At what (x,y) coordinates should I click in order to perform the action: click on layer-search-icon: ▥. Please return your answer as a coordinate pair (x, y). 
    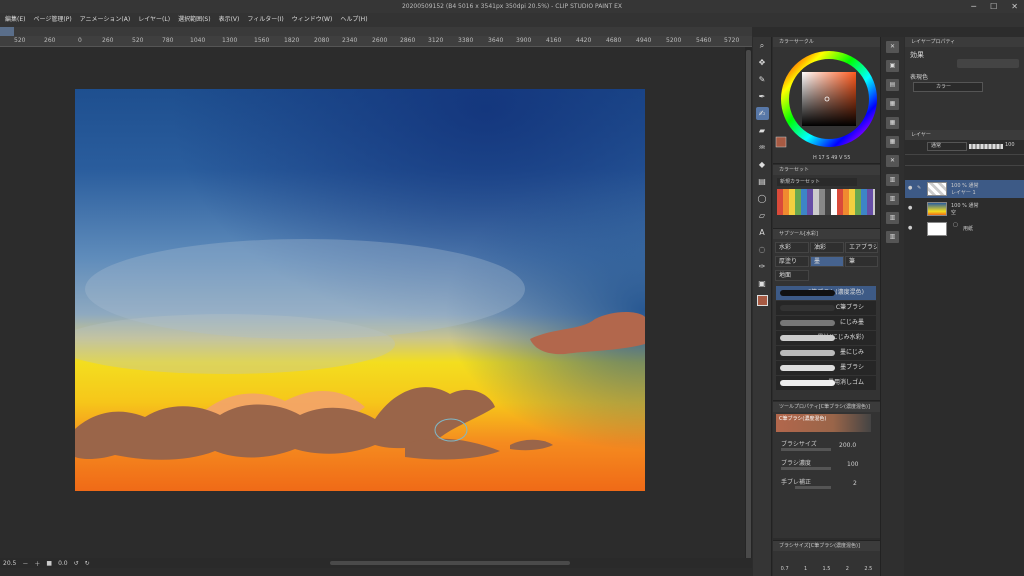
    Looking at the image, I should click on (892, 237).